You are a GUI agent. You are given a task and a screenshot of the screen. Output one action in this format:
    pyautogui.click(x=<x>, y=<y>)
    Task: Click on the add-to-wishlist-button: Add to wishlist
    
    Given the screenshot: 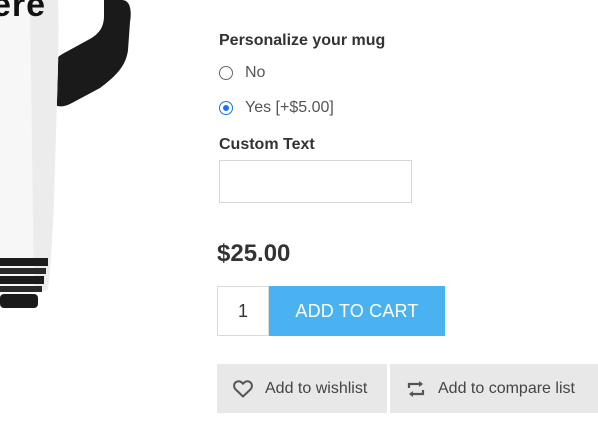 What is the action you would take?
    pyautogui.click(x=302, y=388)
    